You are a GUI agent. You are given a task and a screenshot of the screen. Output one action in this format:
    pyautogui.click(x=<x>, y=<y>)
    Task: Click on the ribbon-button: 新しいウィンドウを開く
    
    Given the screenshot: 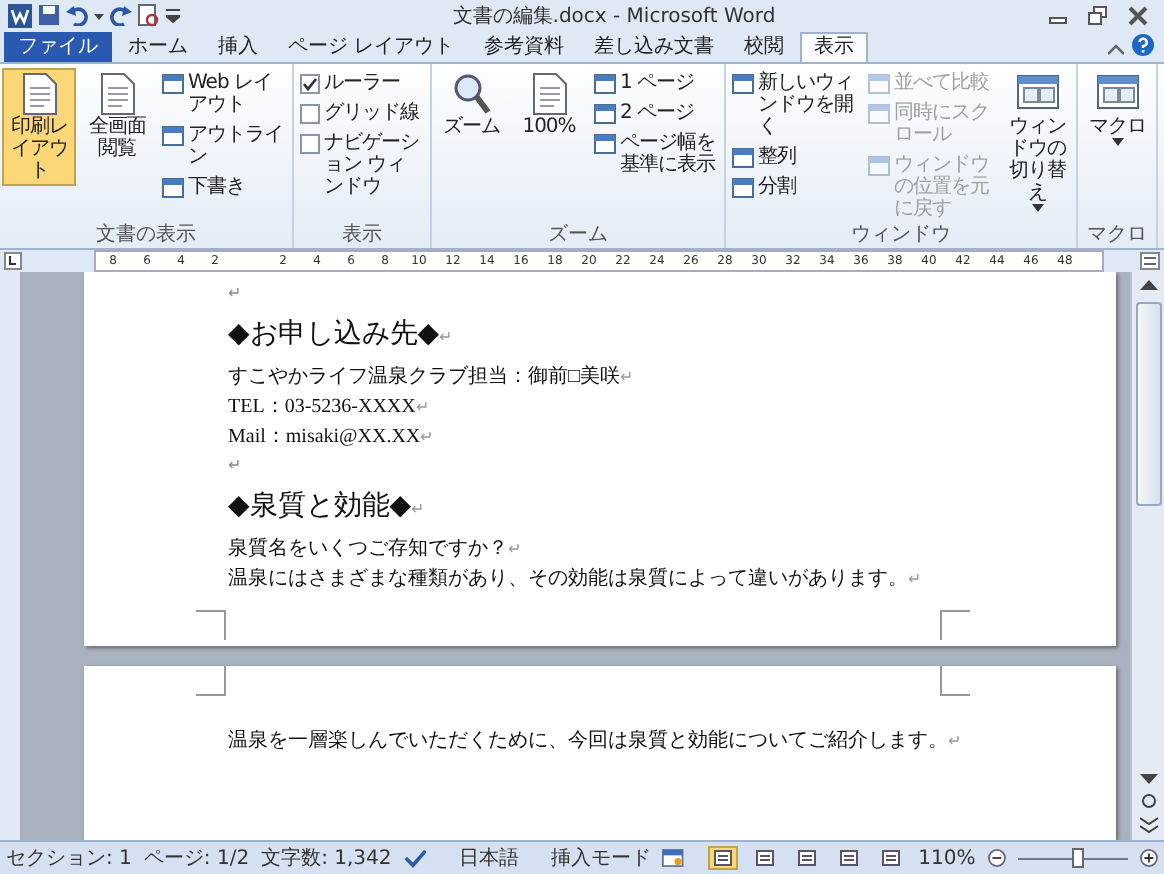 What is the action you would take?
    pyautogui.click(x=794, y=105)
    